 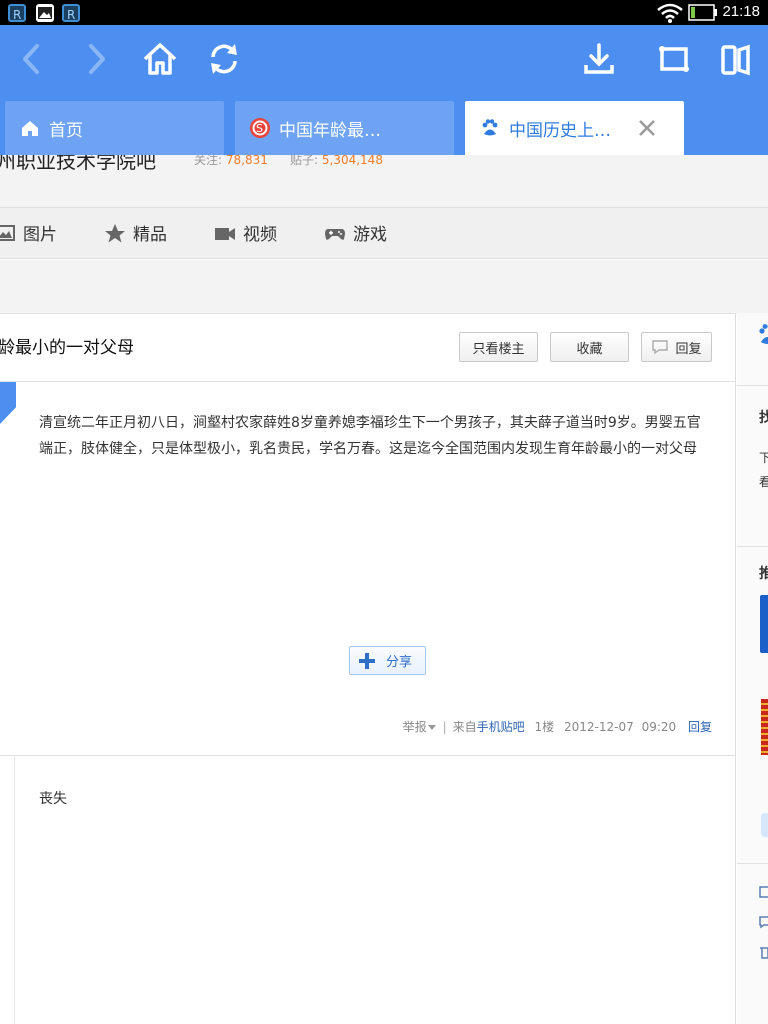 I want to click on follow-count: 78,831, so click(x=246, y=161).